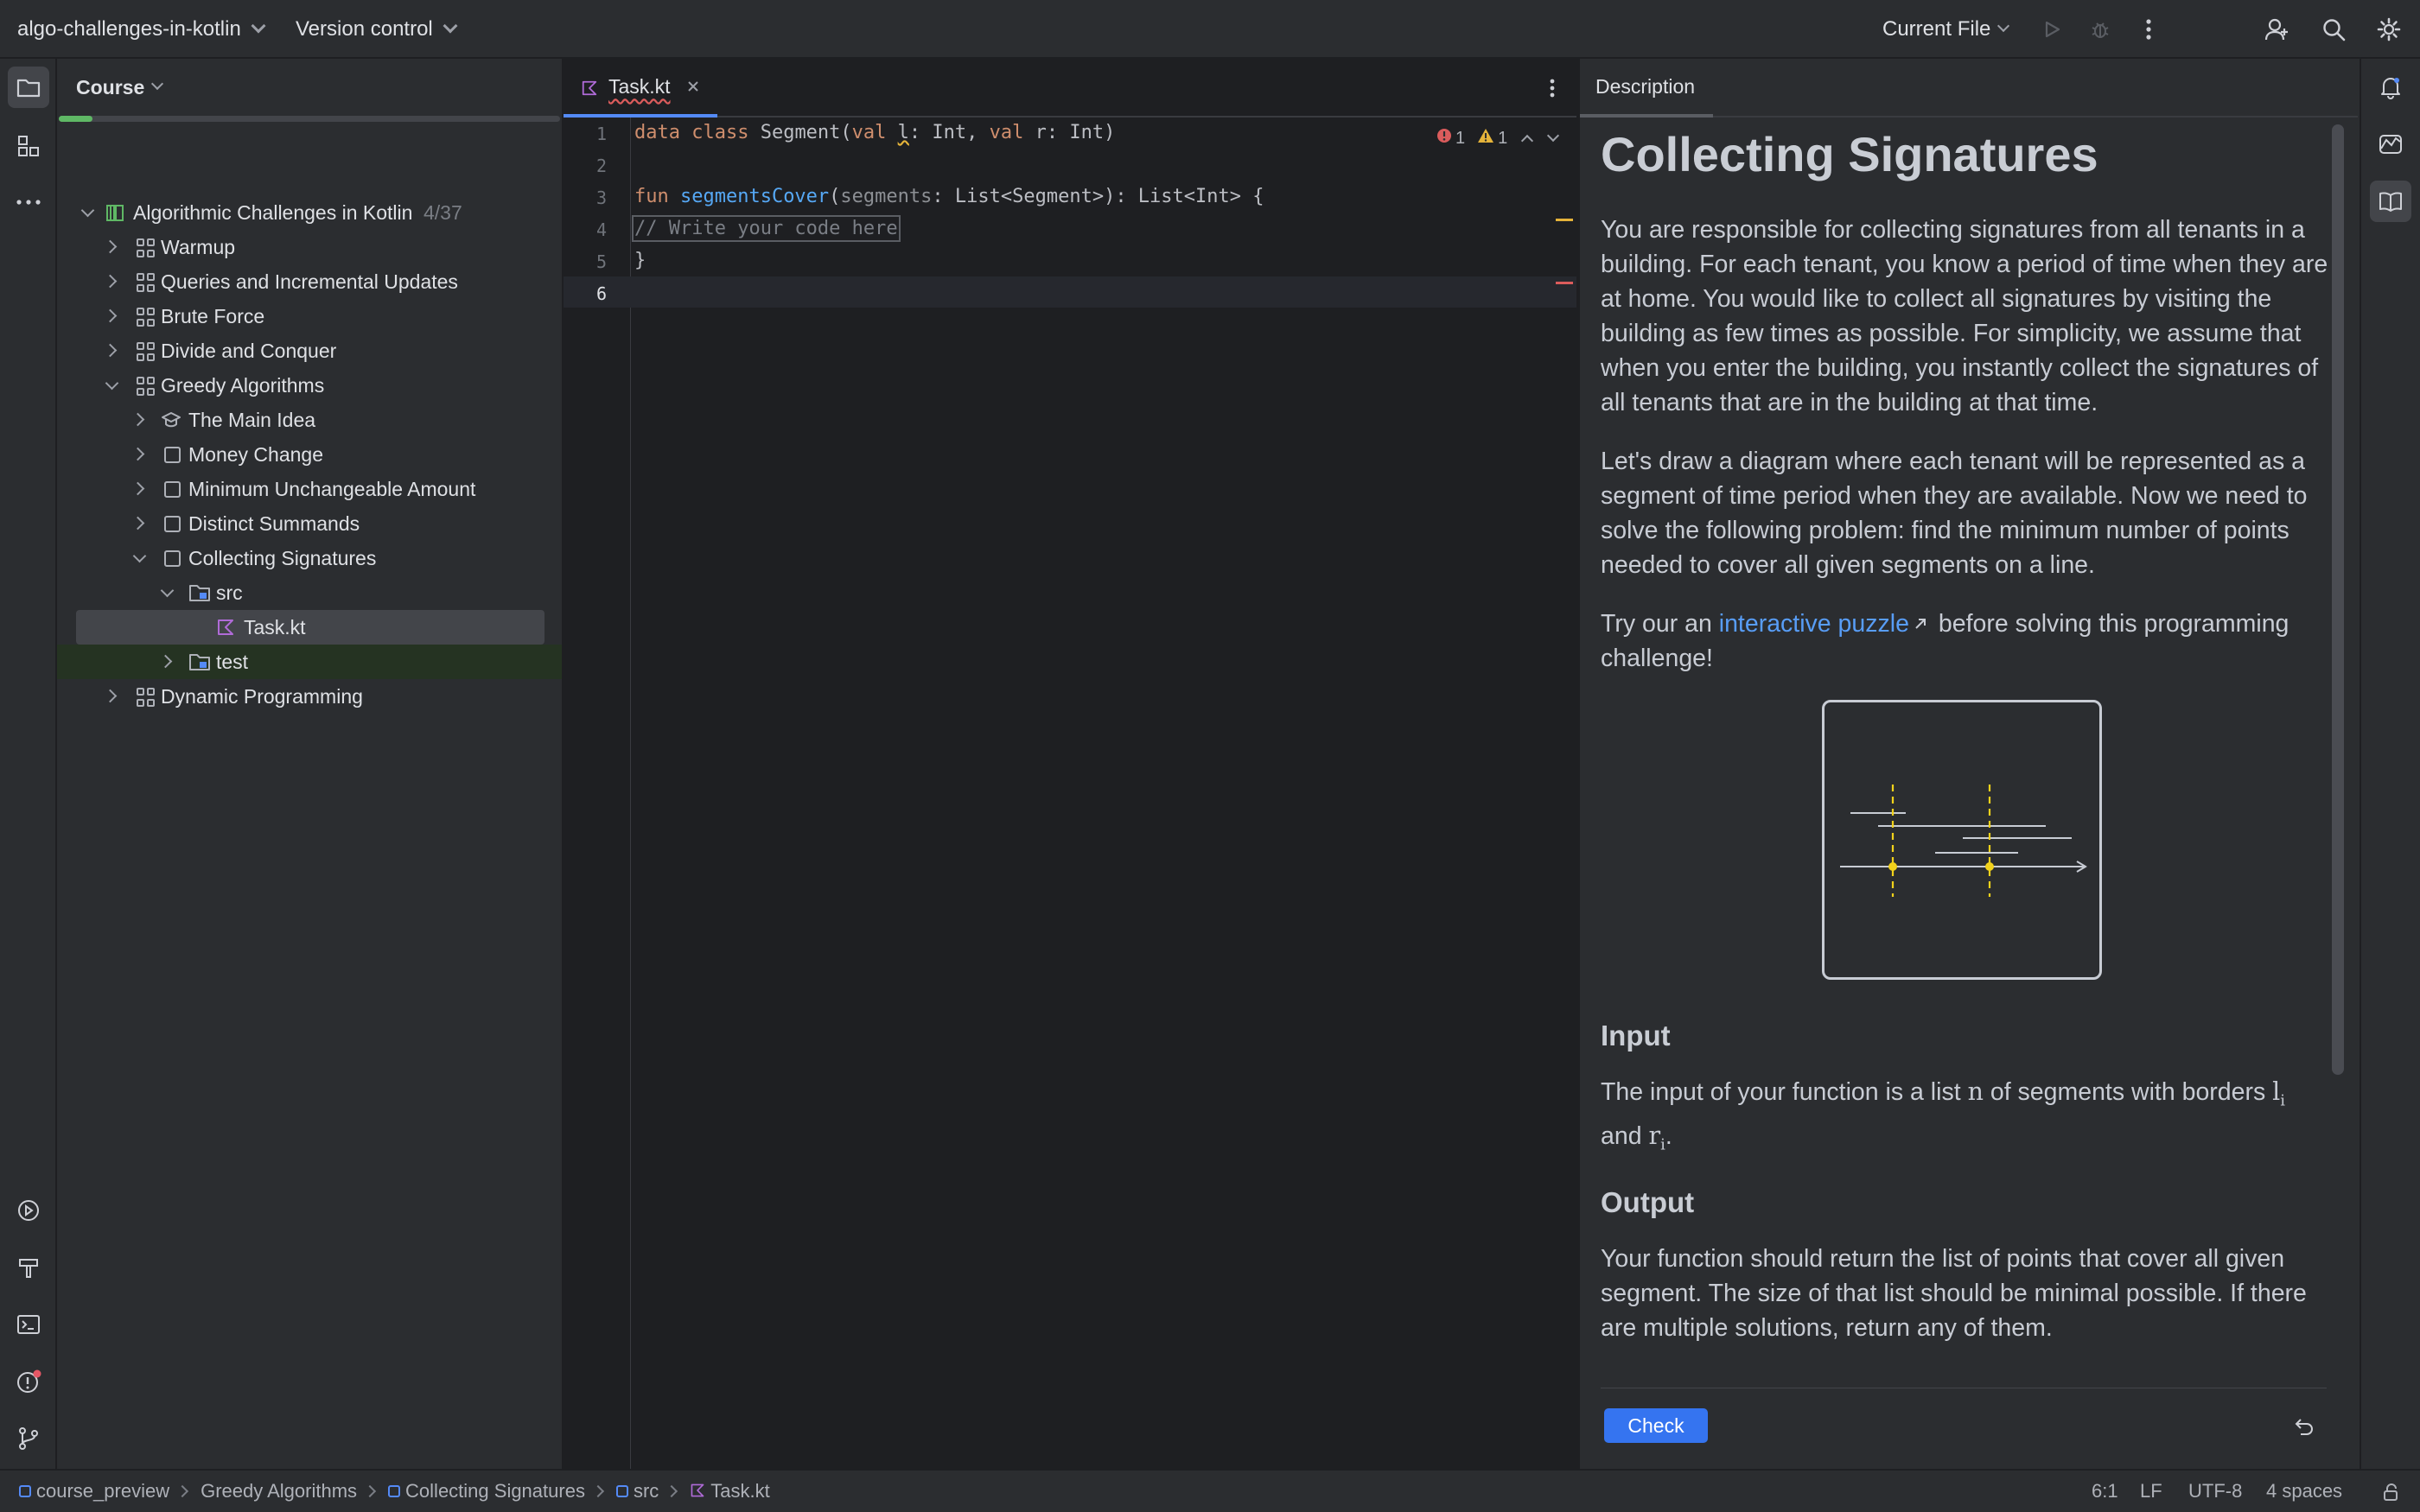  Describe the element at coordinates (1041, 132) in the screenshot. I see `code-param: r` at that location.